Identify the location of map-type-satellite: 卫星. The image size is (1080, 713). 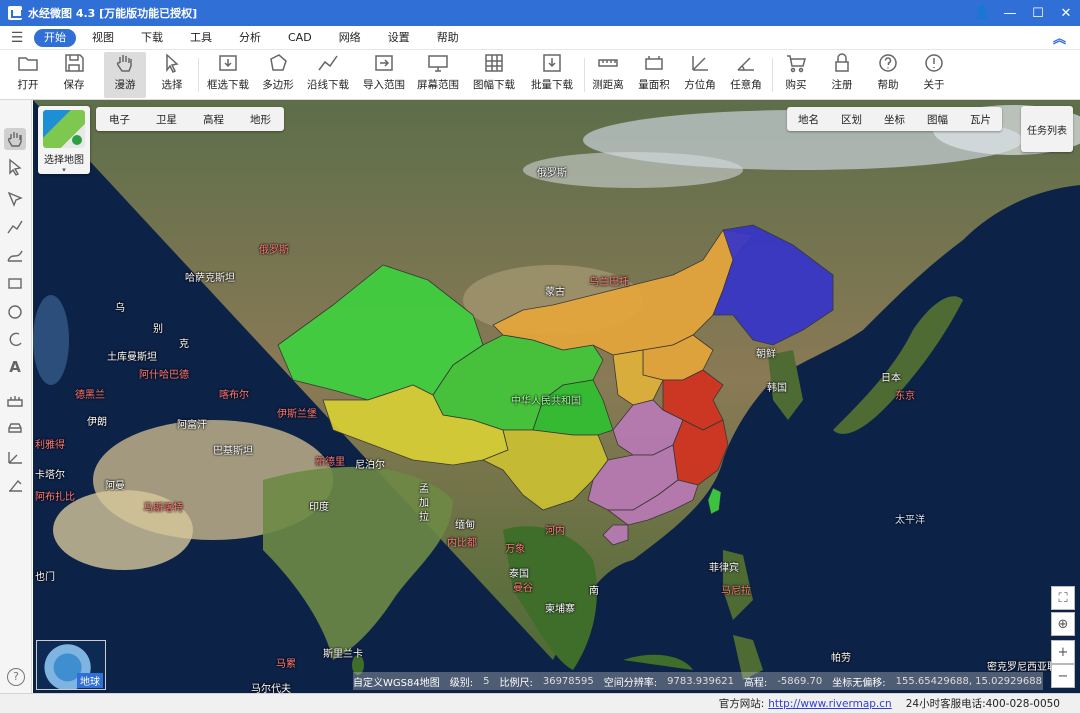
(166, 119).